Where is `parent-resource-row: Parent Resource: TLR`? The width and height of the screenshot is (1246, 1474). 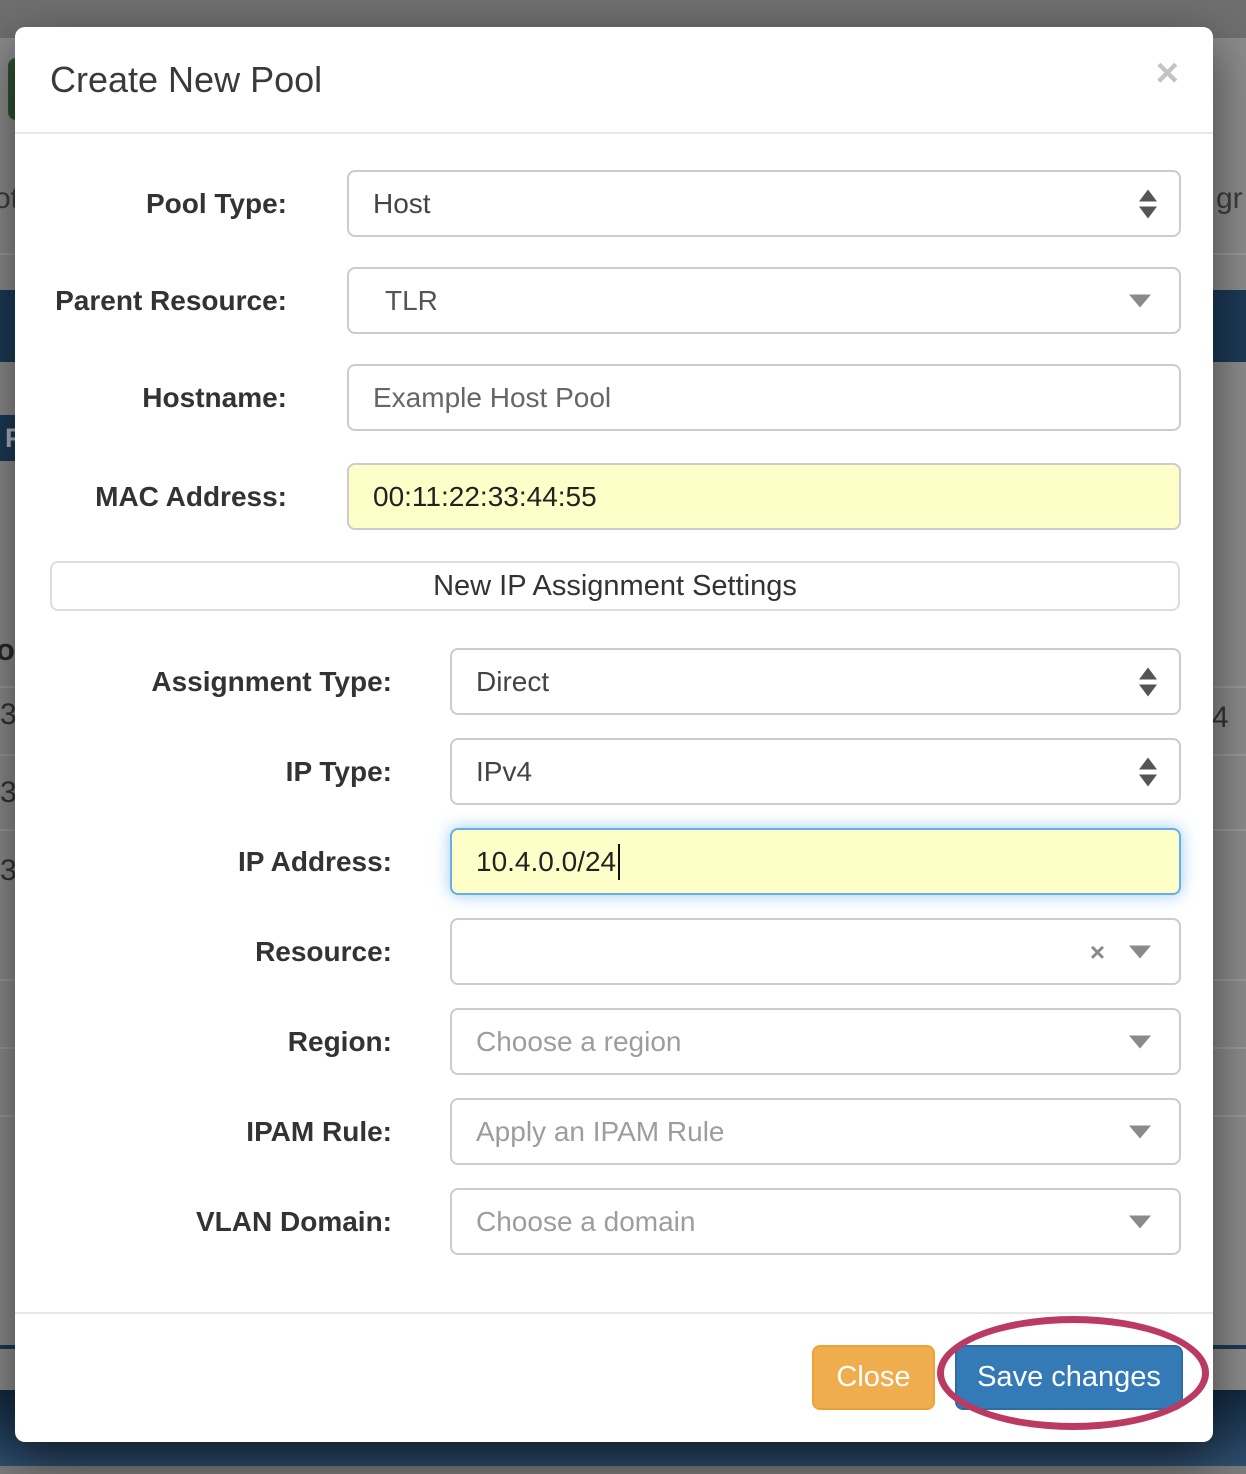
parent-resource-row: Parent Resource: TLR is located at coordinates (614, 300).